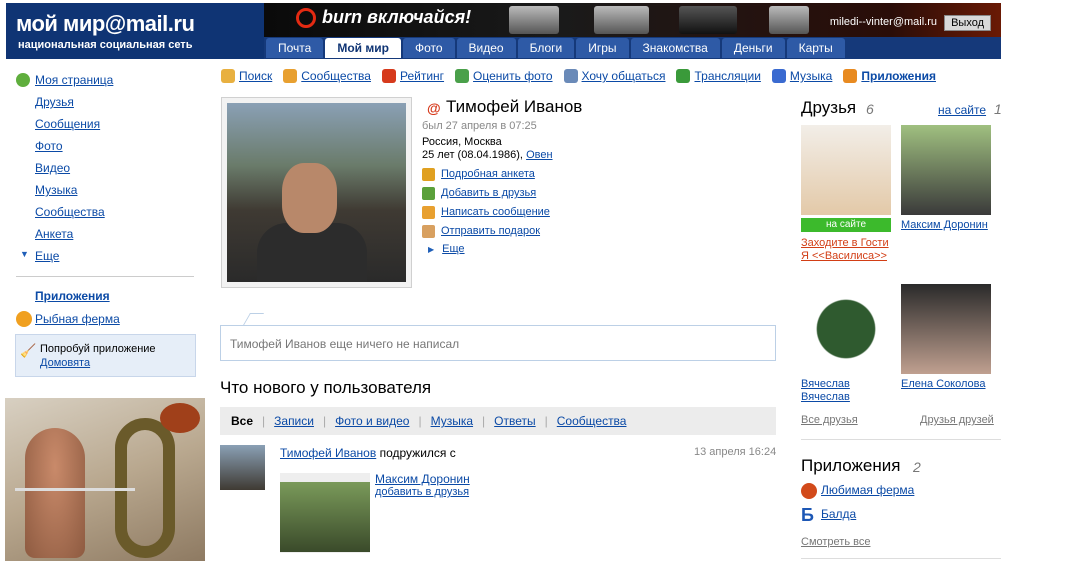 This screenshot has width=1069, height=561. I want to click on sidebar-item-my-page: Моя страница, so click(106, 82).